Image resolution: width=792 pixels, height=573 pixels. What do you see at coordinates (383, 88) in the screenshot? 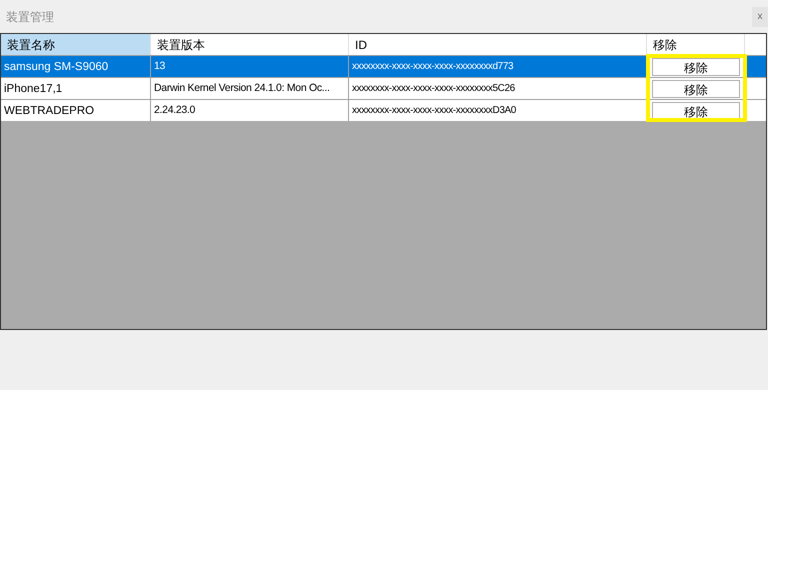
I see `table-row: iPhone17,1 Darwin Kernel Version 24.1.0: Mon Oc... xxxxxxxx-xxxx-xxxx-xxxx-xxxxxxxx5C26 移除` at bounding box center [383, 88].